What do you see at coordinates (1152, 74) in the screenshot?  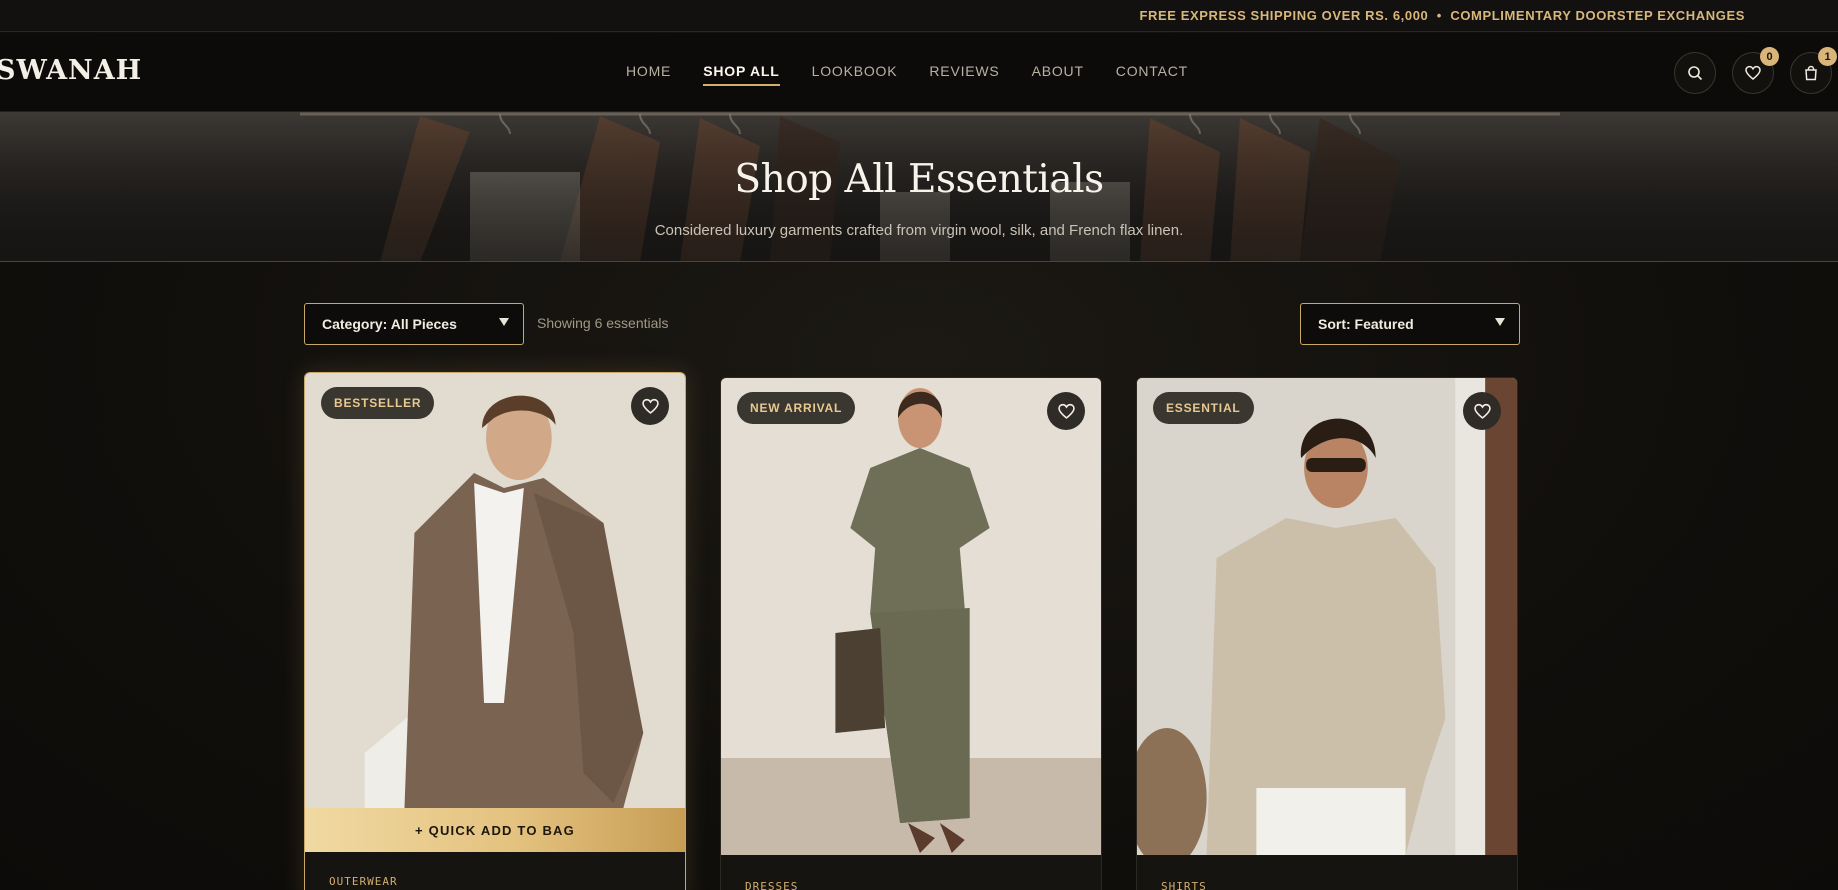 I see `nav-contact: CONTACT` at bounding box center [1152, 74].